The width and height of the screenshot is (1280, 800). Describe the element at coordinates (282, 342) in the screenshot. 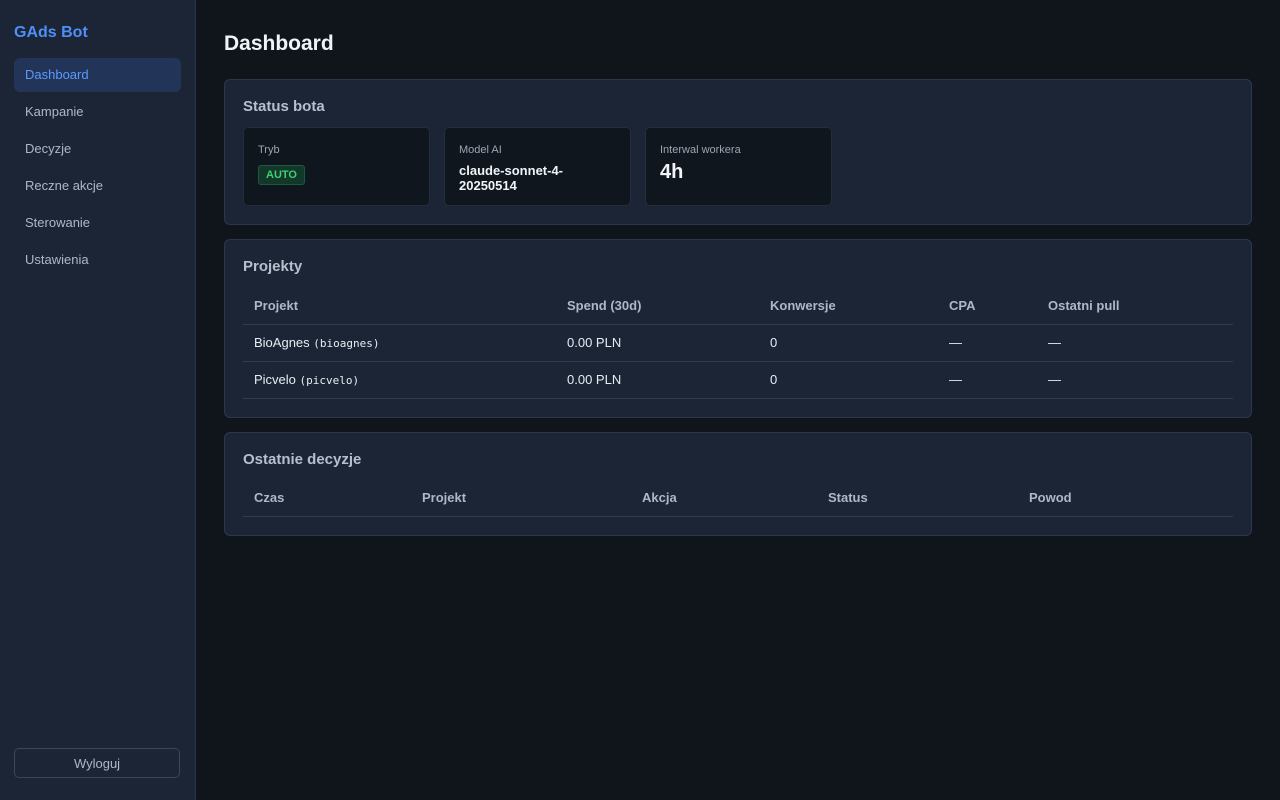

I see `project-name: BioAgnes` at that location.